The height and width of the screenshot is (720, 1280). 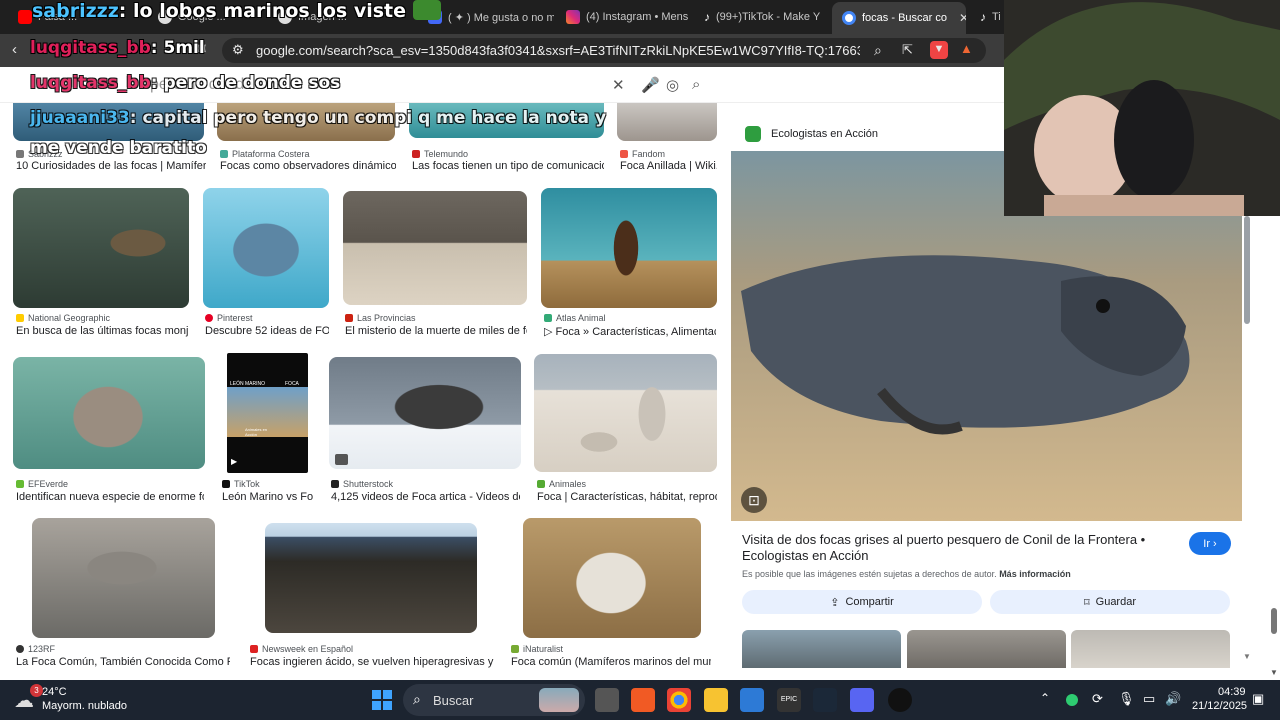 I want to click on result-source: Plataforma Costera, so click(x=265, y=154).